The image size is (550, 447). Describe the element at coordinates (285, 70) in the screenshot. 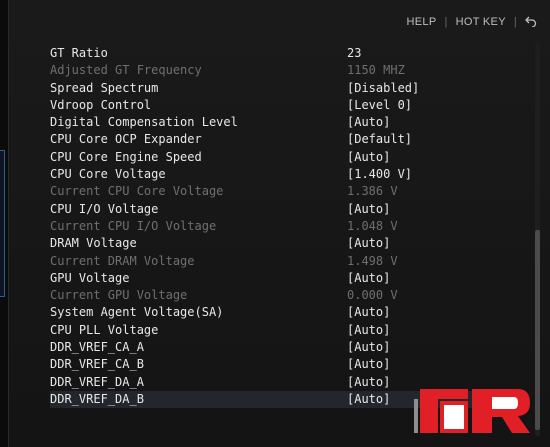

I see `setting-row: Adjusted GT Frequency 1150 MHZ` at that location.